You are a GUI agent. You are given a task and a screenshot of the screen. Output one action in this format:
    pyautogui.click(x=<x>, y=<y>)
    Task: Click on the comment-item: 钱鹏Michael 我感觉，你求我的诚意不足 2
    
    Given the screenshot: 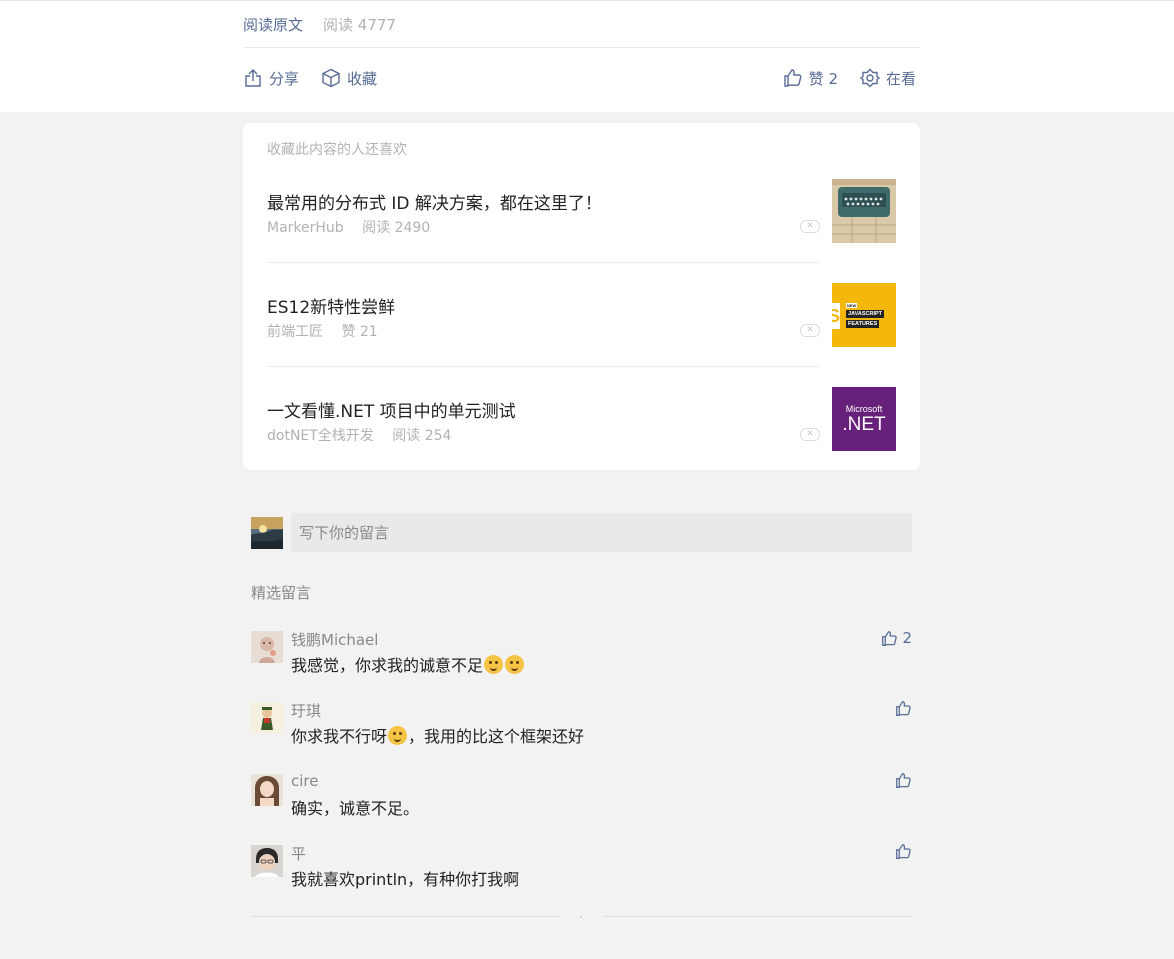 What is the action you would take?
    pyautogui.click(x=581, y=659)
    